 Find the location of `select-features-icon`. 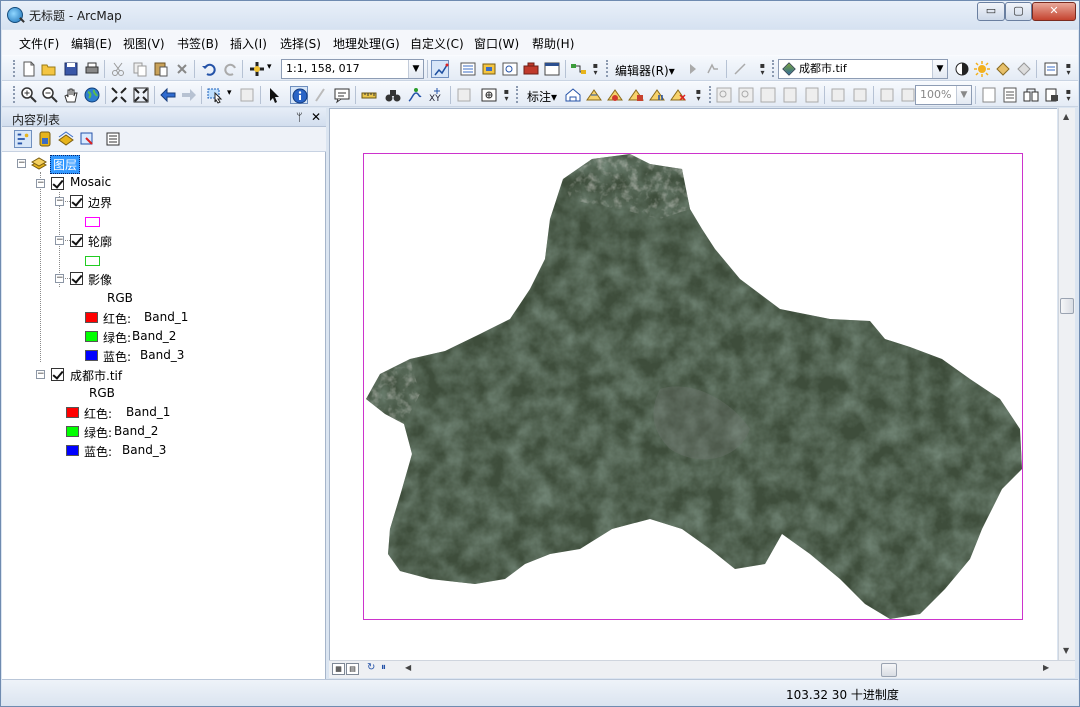

select-features-icon is located at coordinates (215, 95).